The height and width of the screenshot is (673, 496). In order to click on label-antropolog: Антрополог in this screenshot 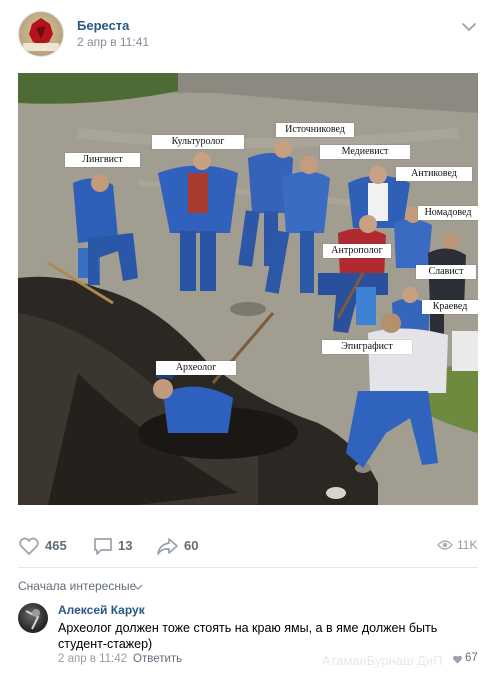, I will do `click(357, 251)`.